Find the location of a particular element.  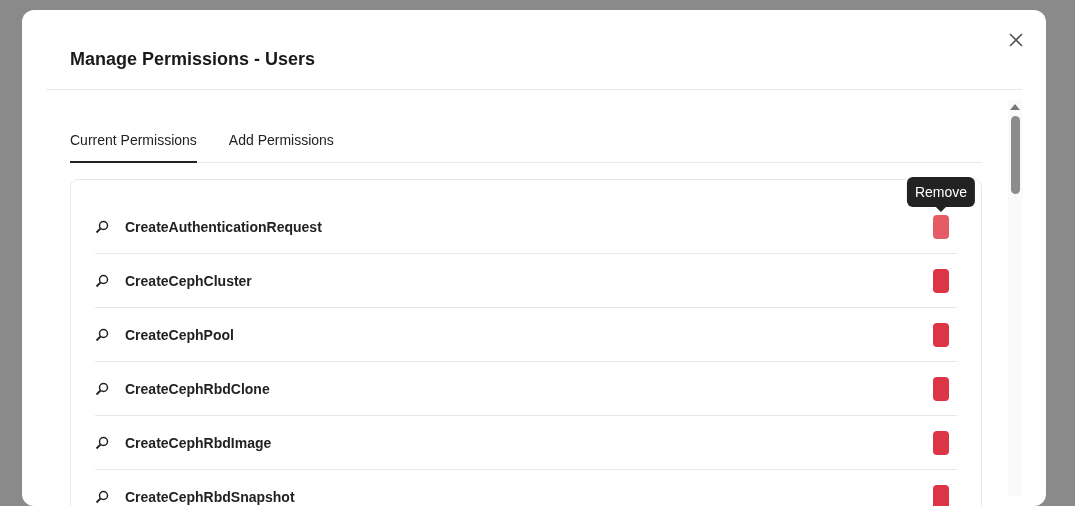

permission-name: CreateAuthenticationRequest is located at coordinates (224, 226).